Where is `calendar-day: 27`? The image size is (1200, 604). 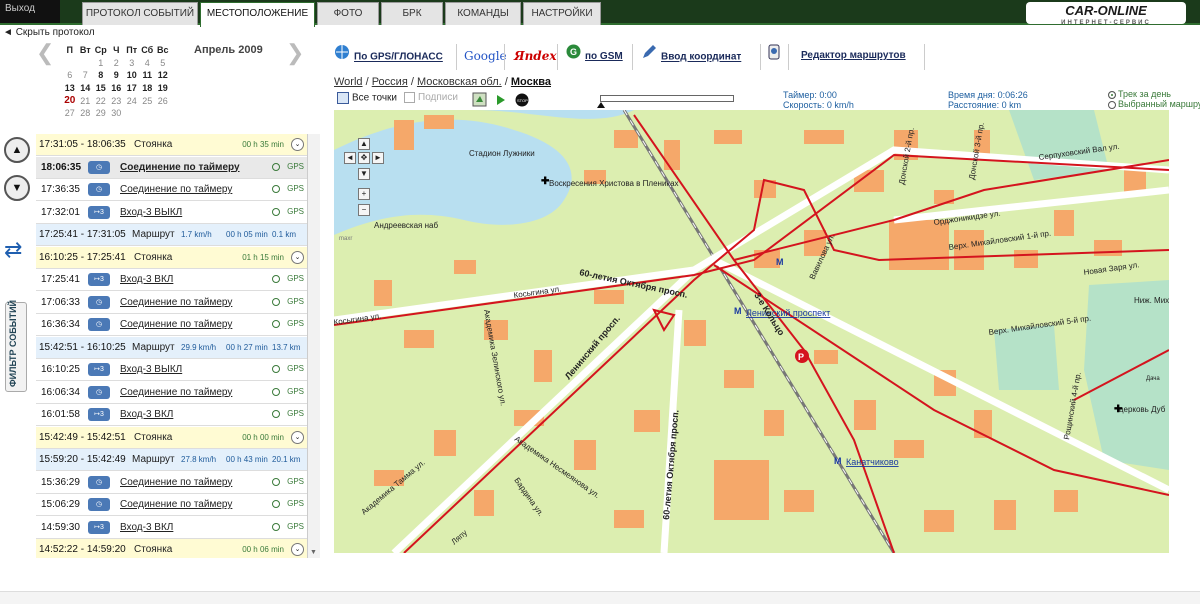 calendar-day: 27 is located at coordinates (70, 113).